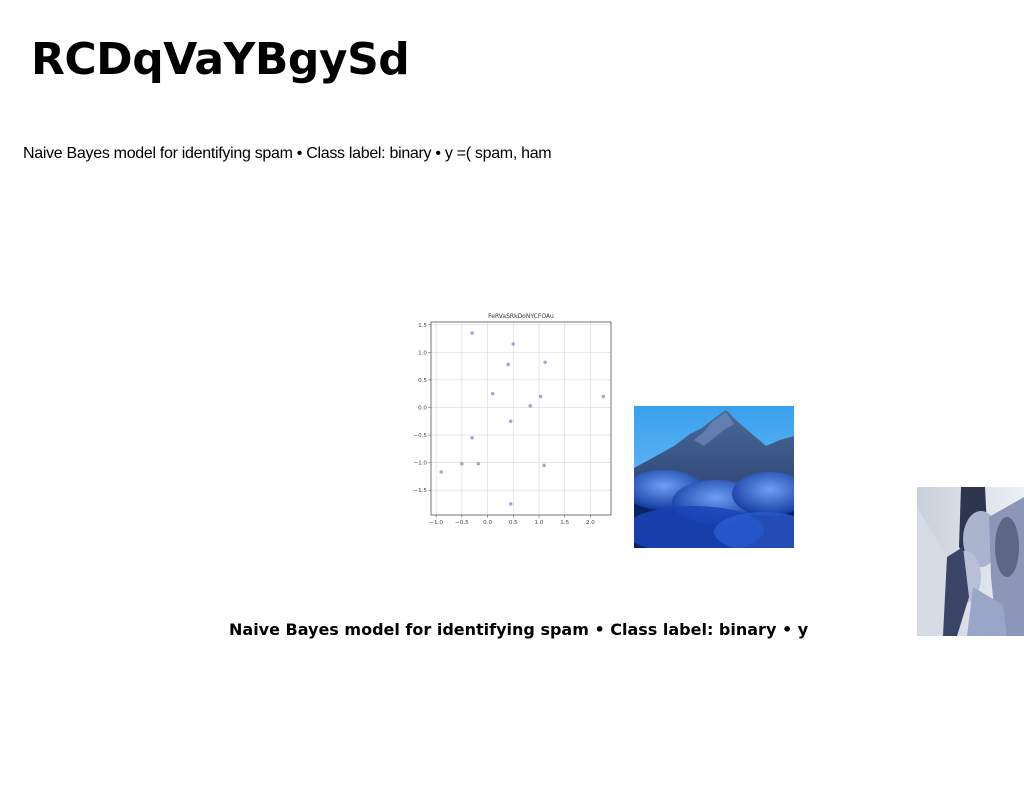 This screenshot has height=788, width=1024. What do you see at coordinates (539, 523) in the screenshot?
I see `x-tick-label: 1.0` at bounding box center [539, 523].